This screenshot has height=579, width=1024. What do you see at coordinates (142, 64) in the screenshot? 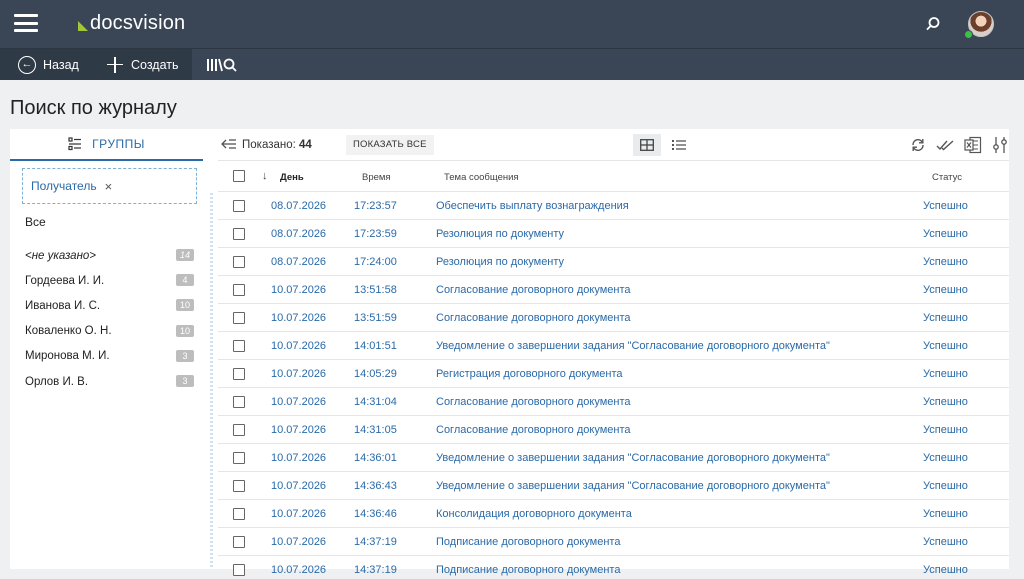
I see `create-button: Создать` at bounding box center [142, 64].